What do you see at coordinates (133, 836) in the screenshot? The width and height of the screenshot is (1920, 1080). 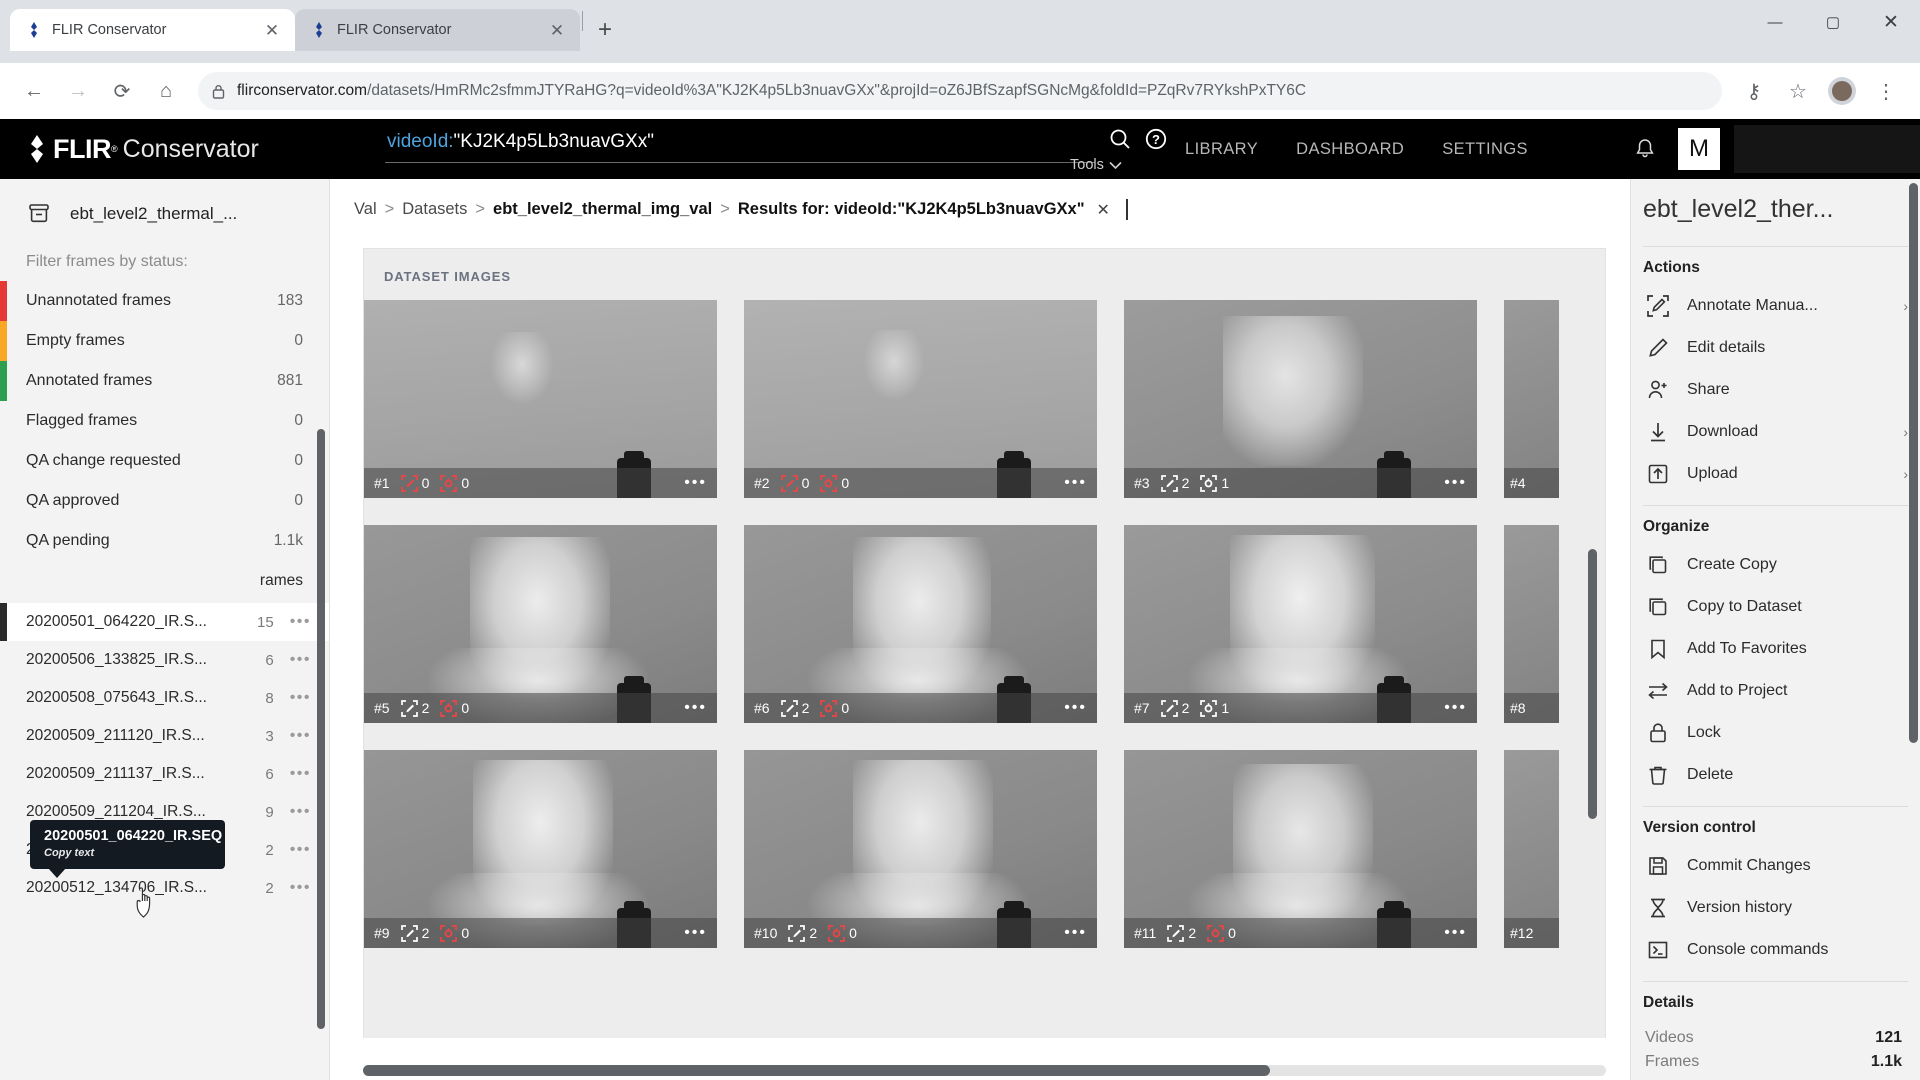 I see `tooltip-title: 20200501_064220_IR.SEQ` at bounding box center [133, 836].